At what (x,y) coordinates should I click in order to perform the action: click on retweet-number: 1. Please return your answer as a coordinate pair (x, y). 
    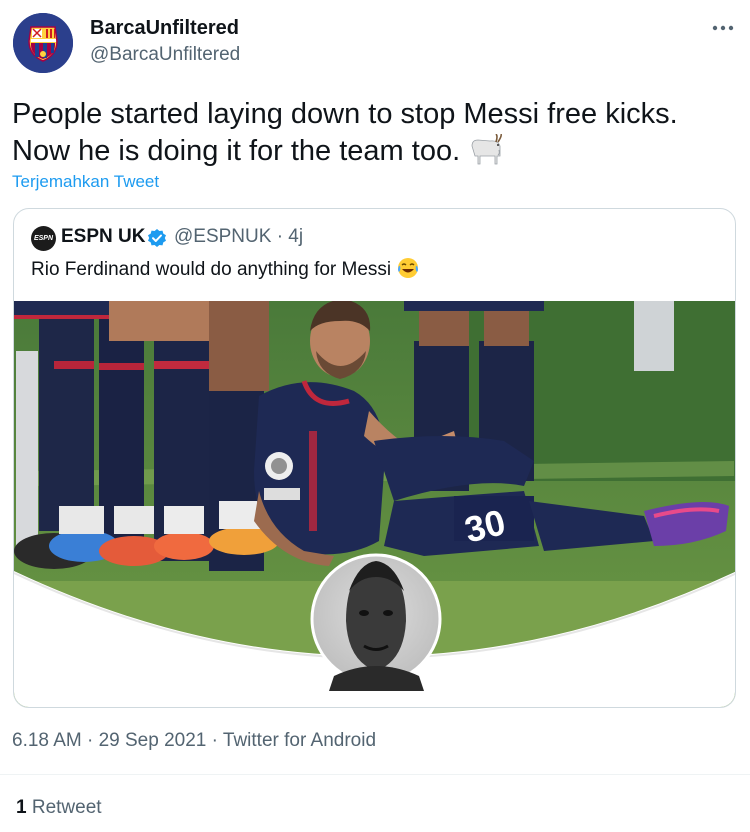
    Looking at the image, I should click on (21, 807).